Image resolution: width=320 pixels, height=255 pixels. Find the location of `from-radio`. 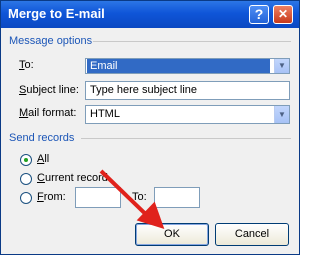

from-radio is located at coordinates (26, 198).